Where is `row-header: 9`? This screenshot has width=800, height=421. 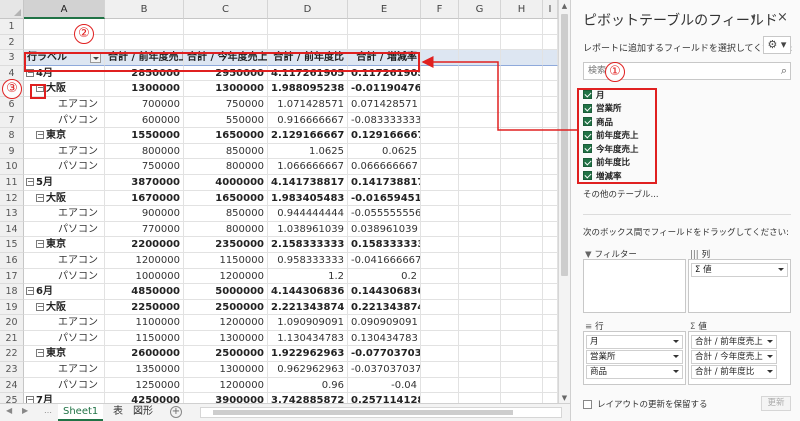
row-header: 9 is located at coordinates (12, 151).